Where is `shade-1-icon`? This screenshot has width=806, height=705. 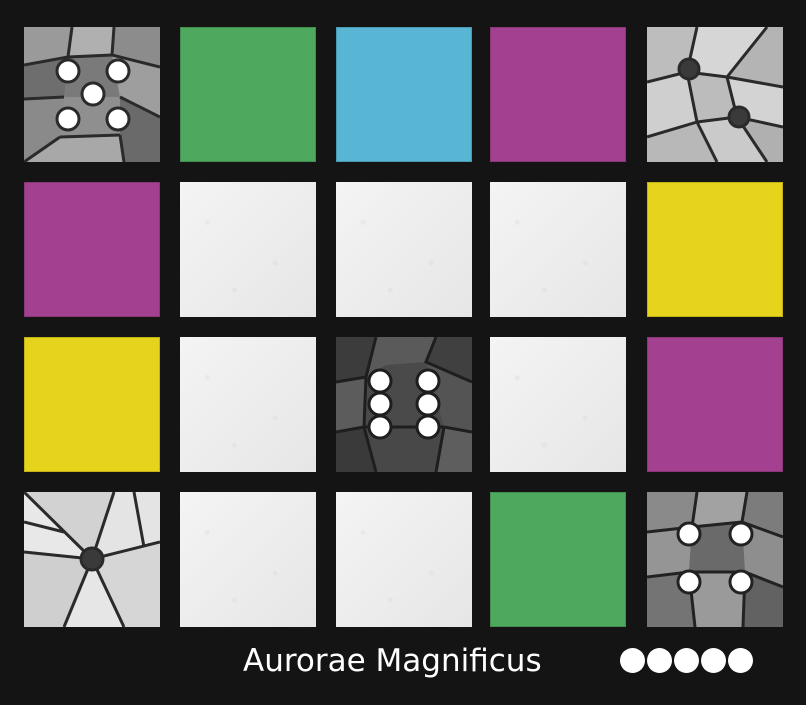
shade-1-icon is located at coordinates (92, 559).